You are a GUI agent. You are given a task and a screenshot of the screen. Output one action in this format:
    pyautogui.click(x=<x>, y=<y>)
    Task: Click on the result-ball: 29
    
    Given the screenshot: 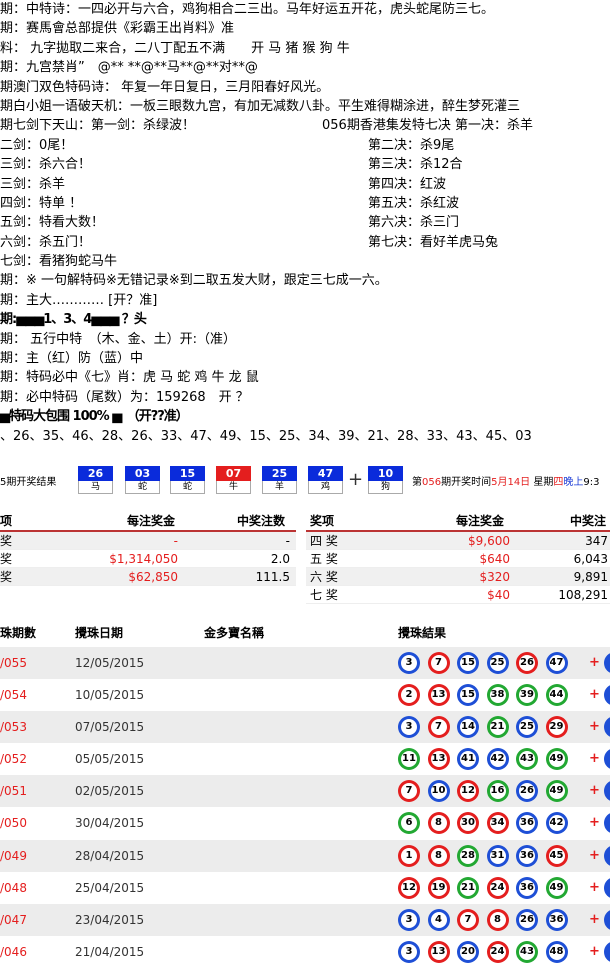 What is the action you would take?
    pyautogui.click(x=556, y=727)
    